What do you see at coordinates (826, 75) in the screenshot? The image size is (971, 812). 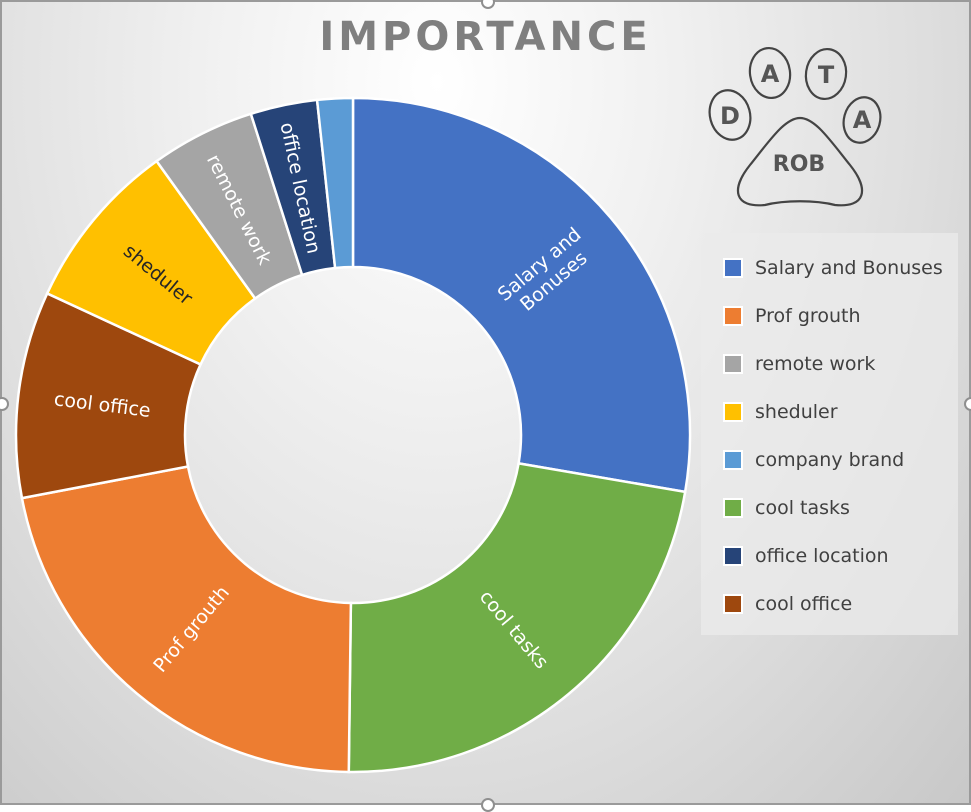 I see `paw-letter-t: T` at bounding box center [826, 75].